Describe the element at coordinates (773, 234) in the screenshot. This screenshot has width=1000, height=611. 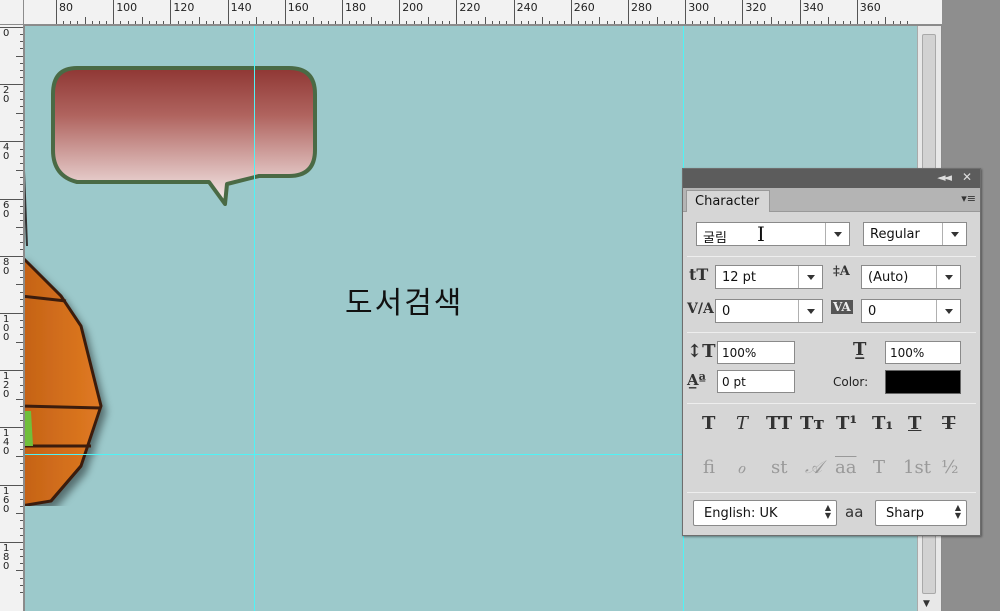
I see `font-family-field: 굴림` at that location.